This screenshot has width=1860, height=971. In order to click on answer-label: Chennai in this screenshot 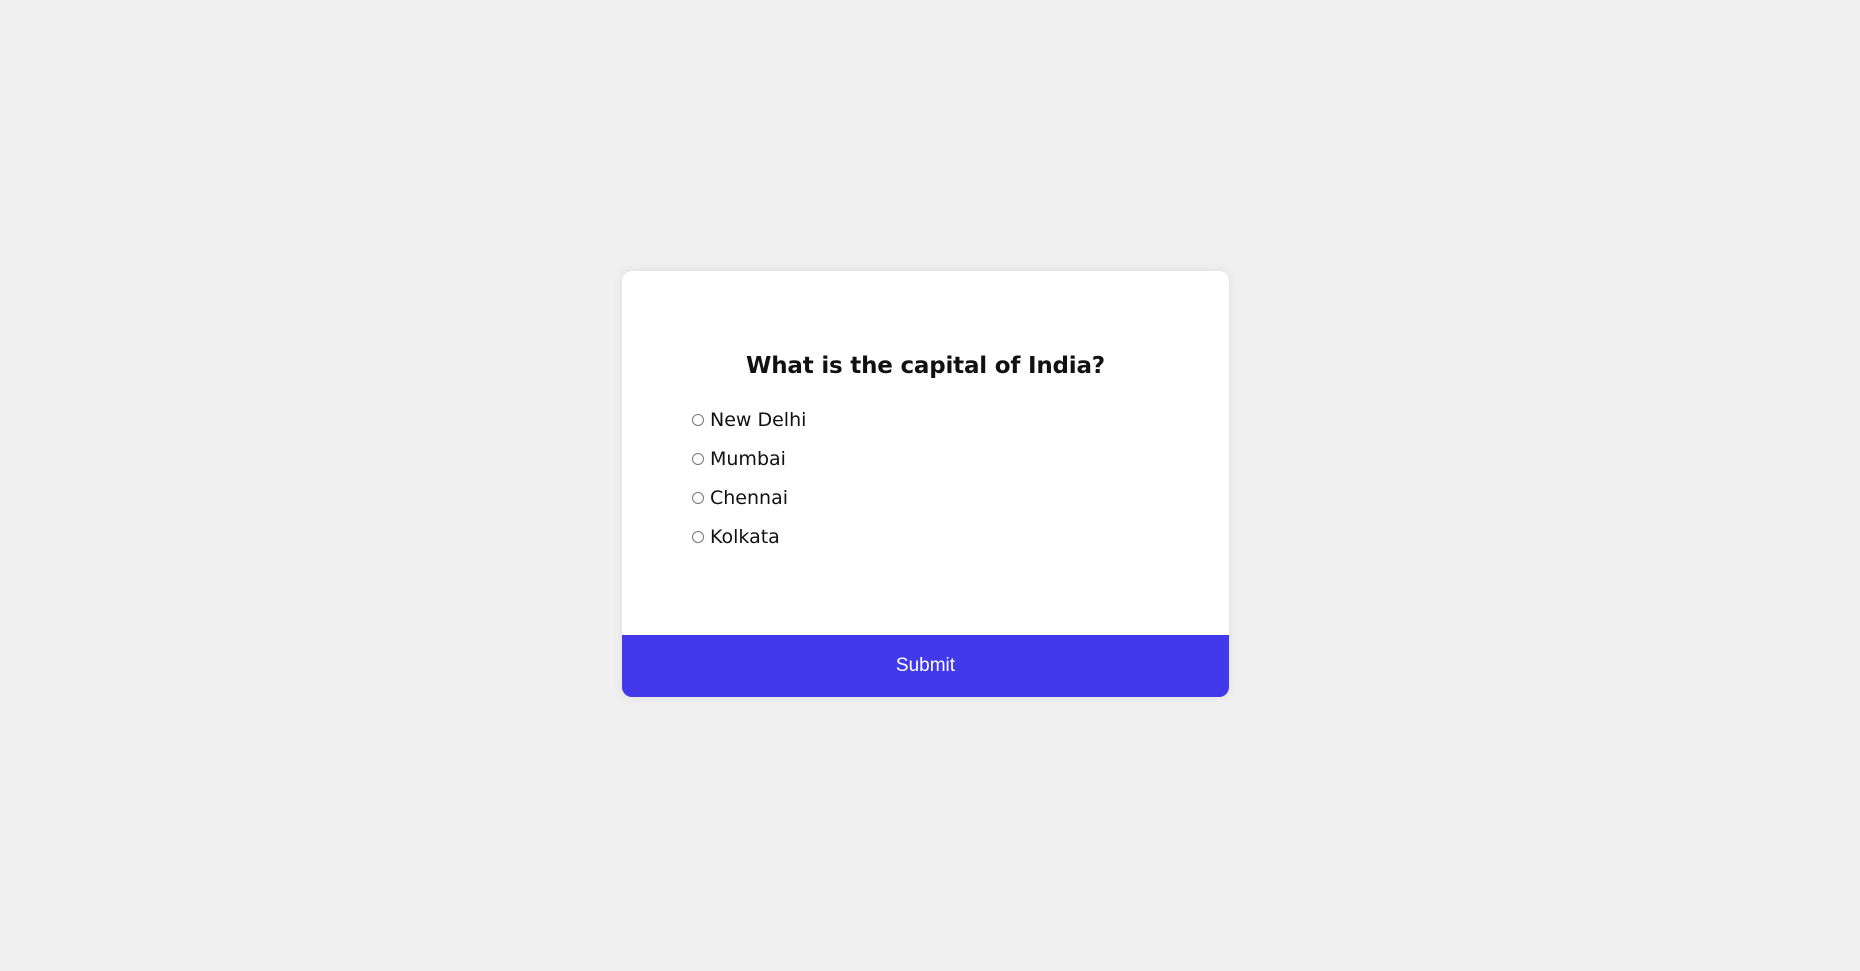, I will do `click(749, 497)`.